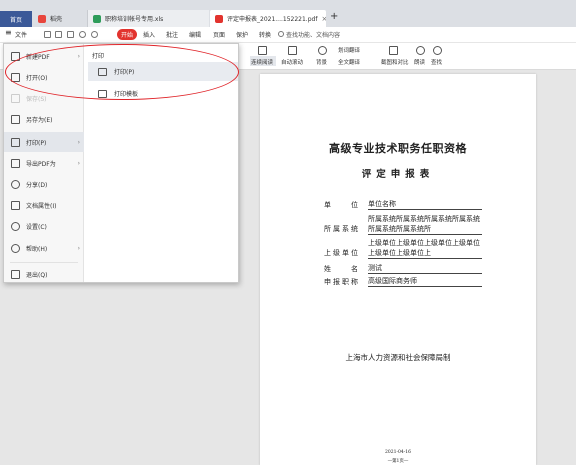  I want to click on tab-edit: 编辑, so click(195, 34).